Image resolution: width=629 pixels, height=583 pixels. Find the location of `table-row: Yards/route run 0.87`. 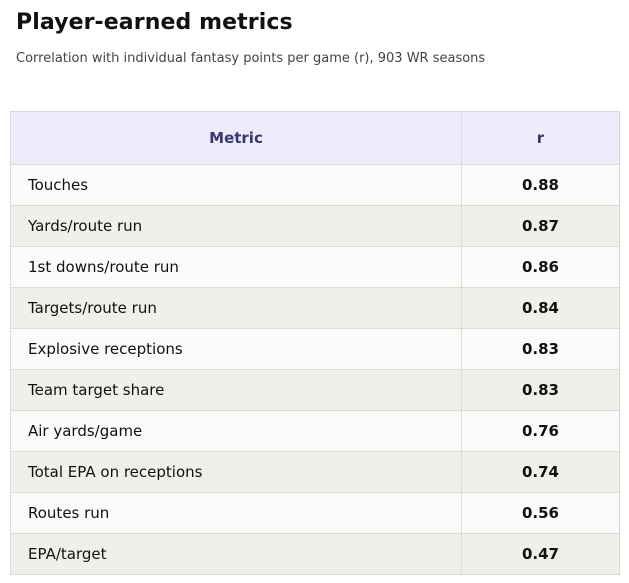

table-row: Yards/route run 0.87 is located at coordinates (315, 226).